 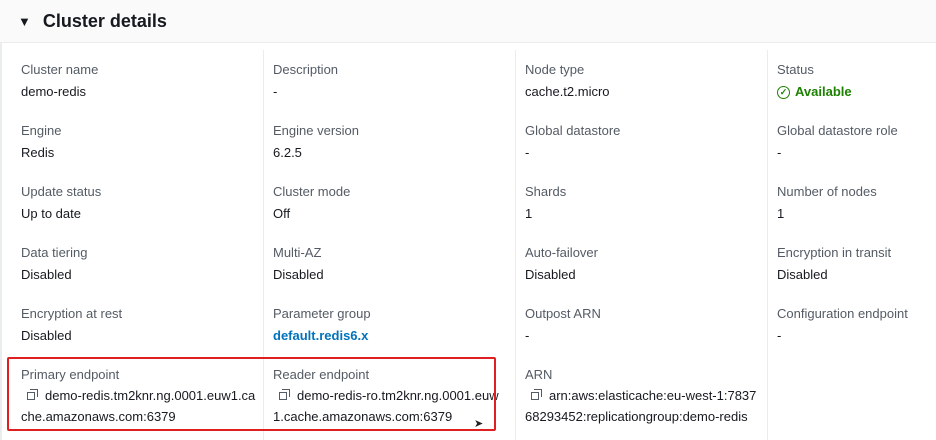 I want to click on field-value: Off, so click(x=282, y=213).